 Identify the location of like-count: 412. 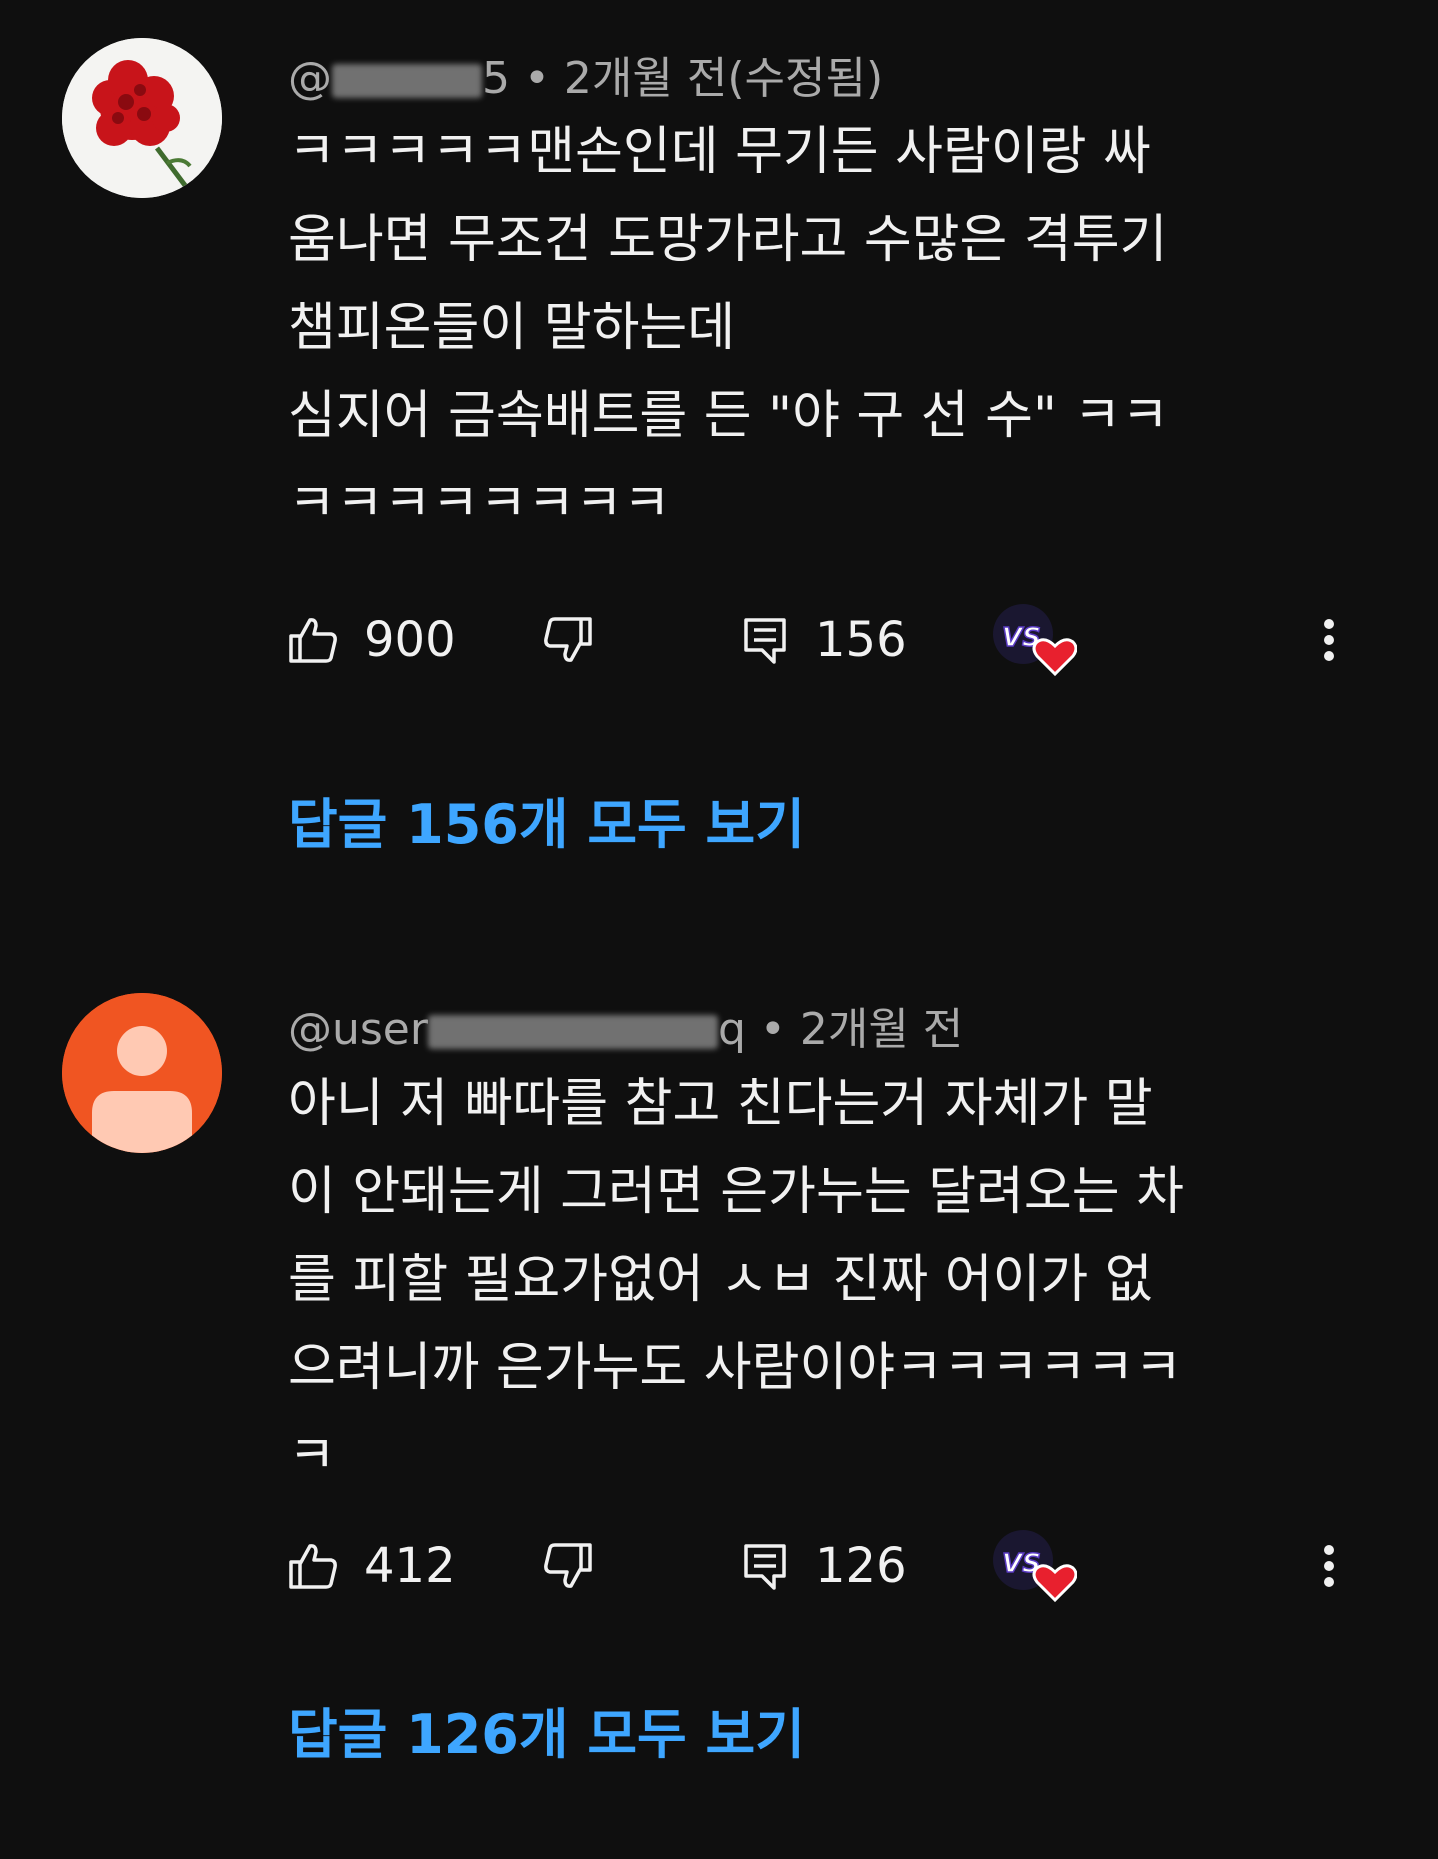
(410, 1566).